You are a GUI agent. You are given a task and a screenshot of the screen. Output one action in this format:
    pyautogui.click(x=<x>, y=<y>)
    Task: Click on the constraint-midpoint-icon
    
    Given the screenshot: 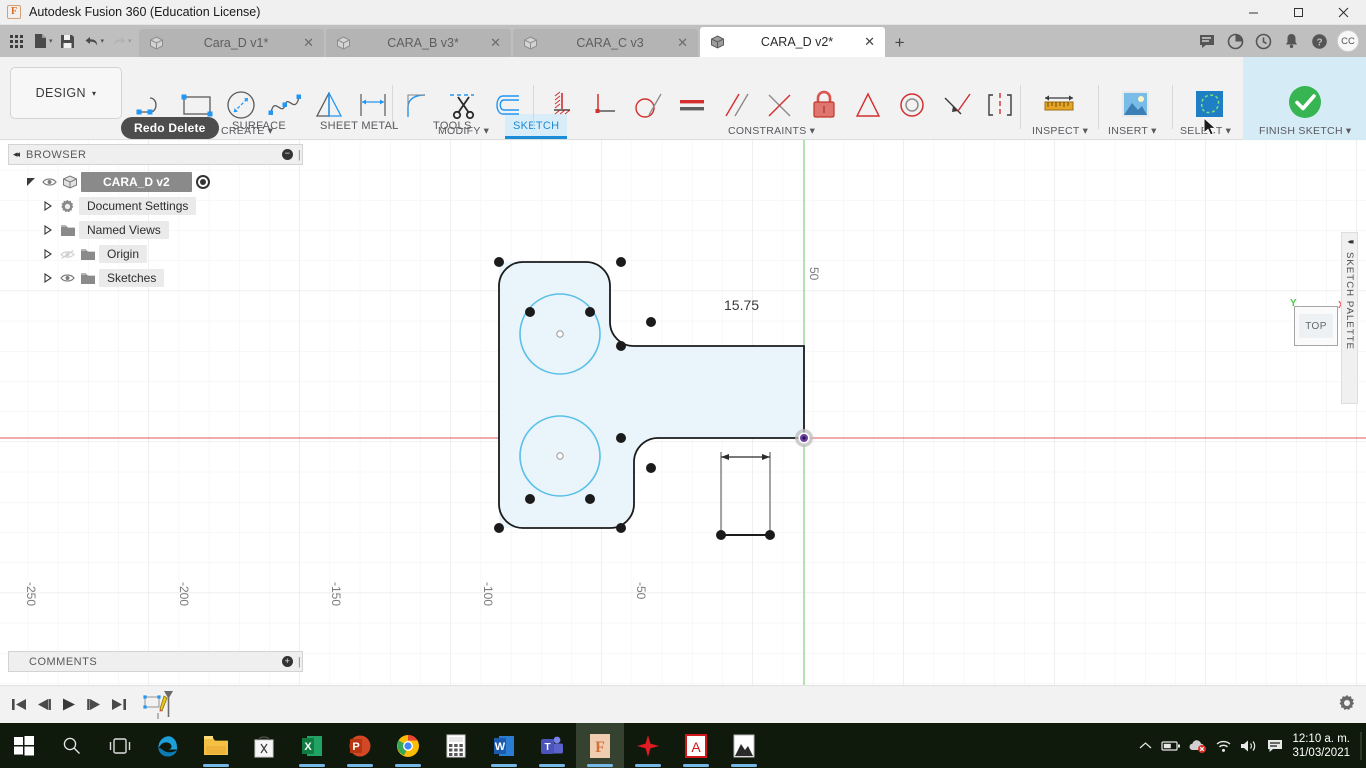 What is the action you would take?
    pyautogui.click(x=868, y=105)
    